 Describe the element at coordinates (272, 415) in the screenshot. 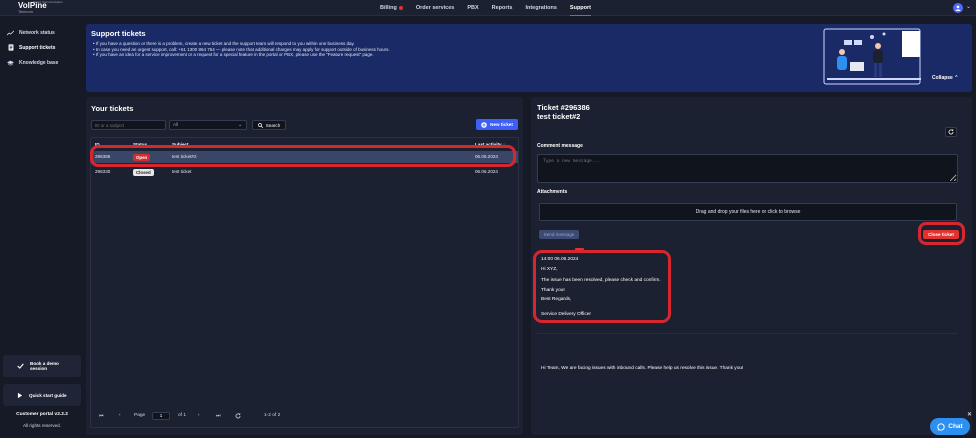

I see `page-range: 1-2 of 2` at that location.